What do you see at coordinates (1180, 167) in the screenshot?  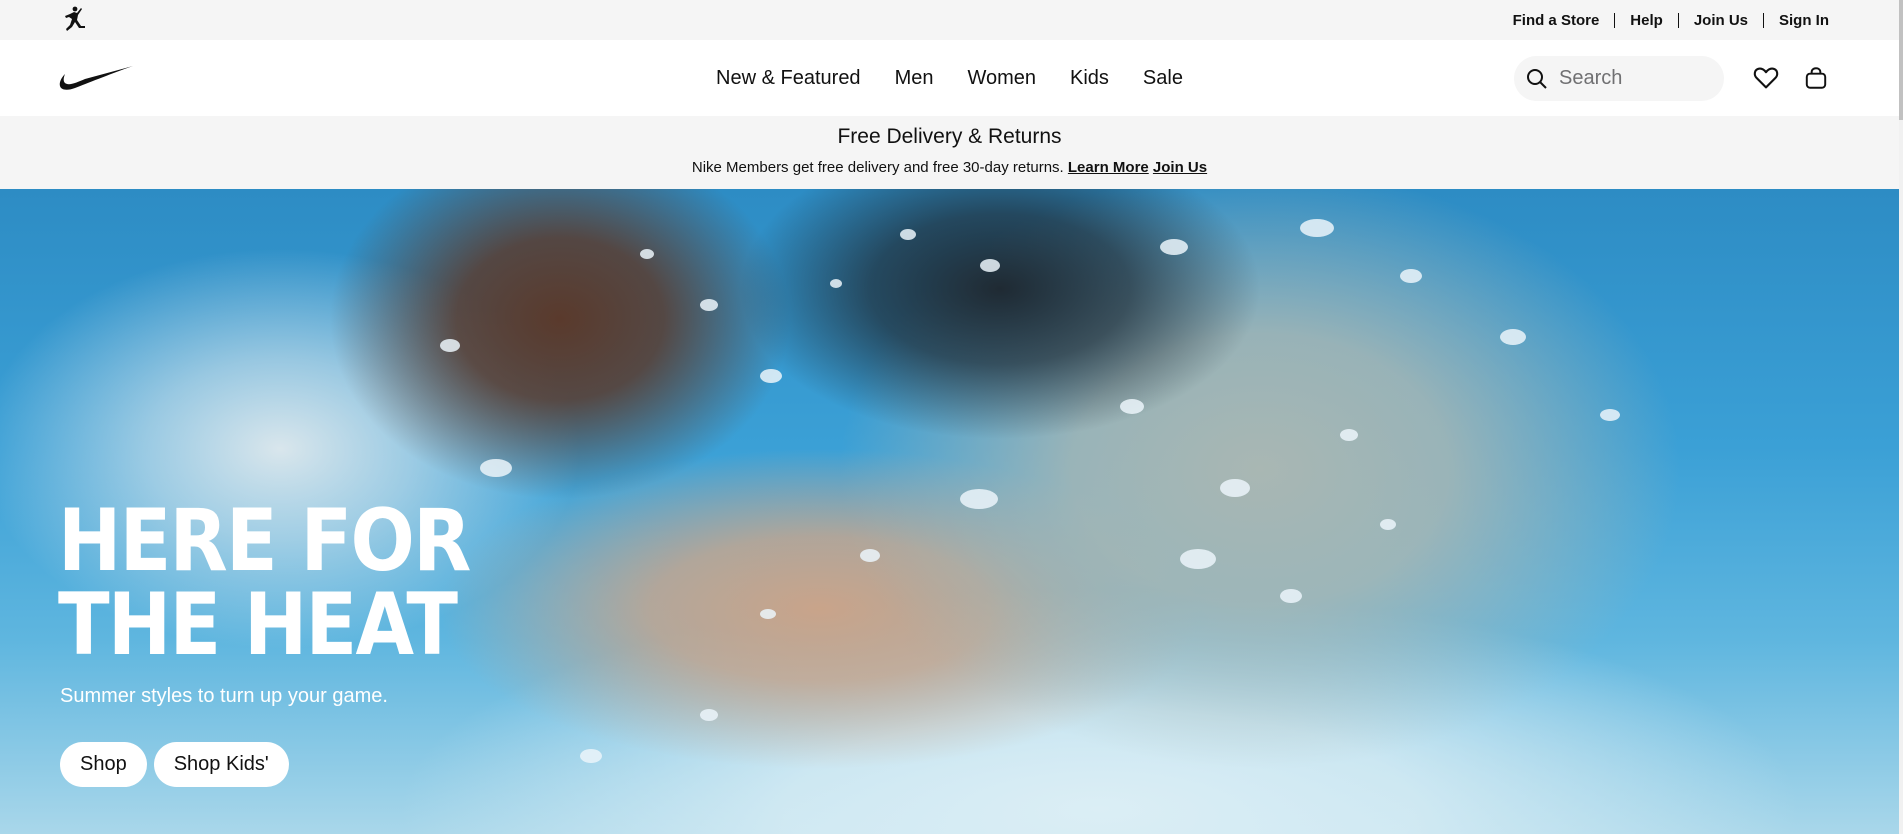 I see `join-us-promo-link: Join Us` at bounding box center [1180, 167].